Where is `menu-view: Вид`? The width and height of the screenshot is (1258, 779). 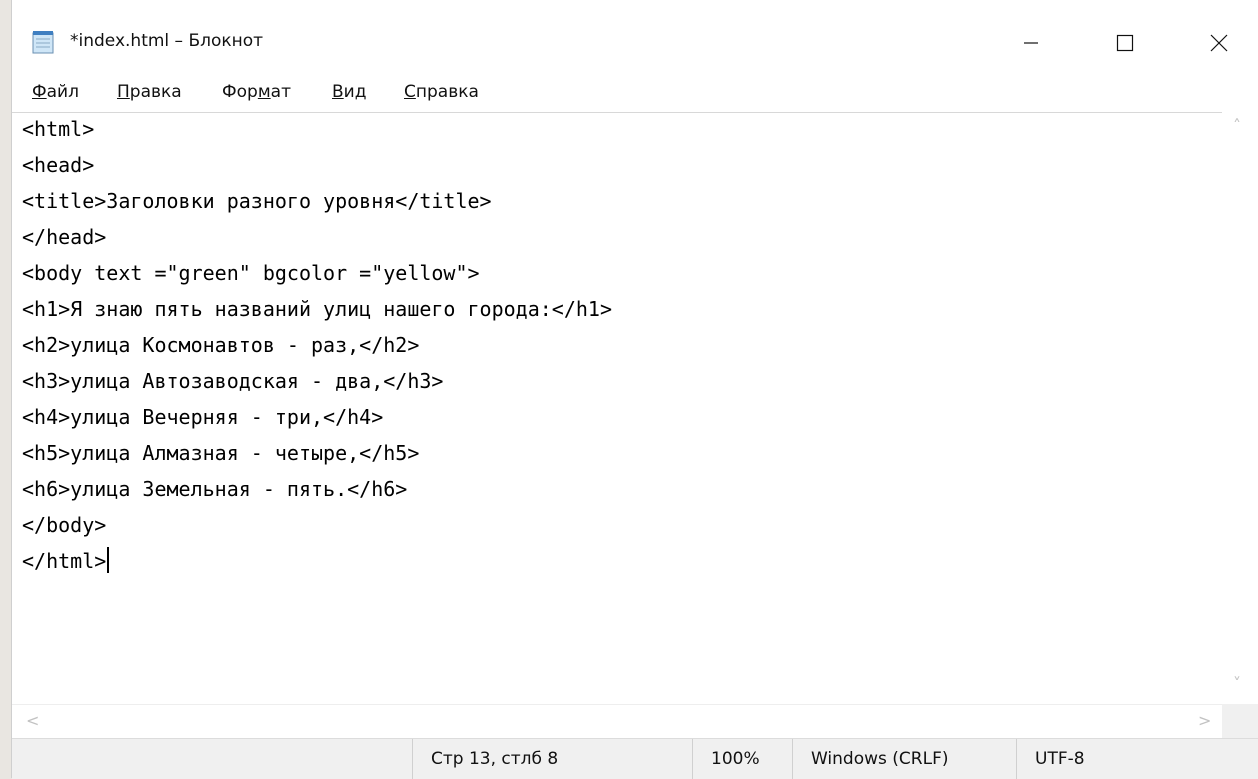
menu-view: Вид is located at coordinates (349, 92).